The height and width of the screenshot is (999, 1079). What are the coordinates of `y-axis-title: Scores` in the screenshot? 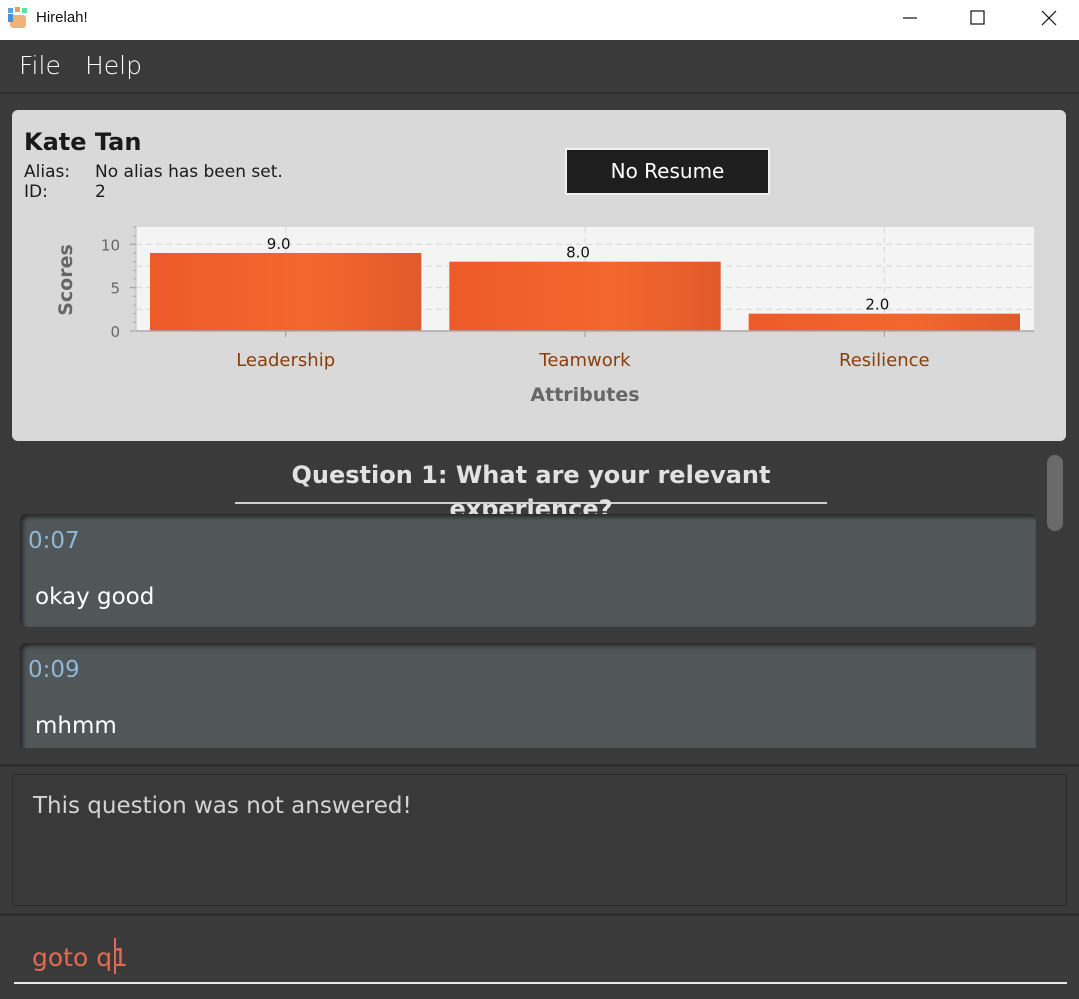 It's located at (66, 280).